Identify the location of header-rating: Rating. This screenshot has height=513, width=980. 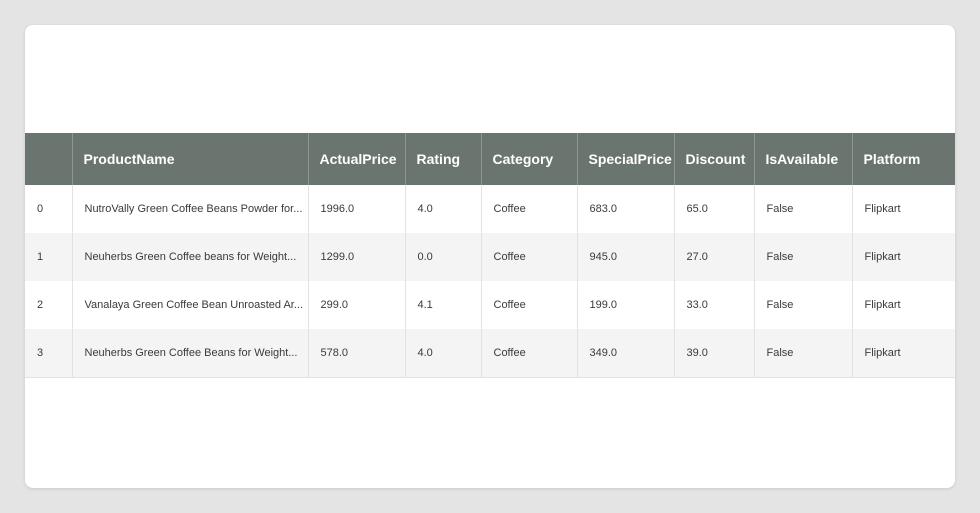
(443, 159).